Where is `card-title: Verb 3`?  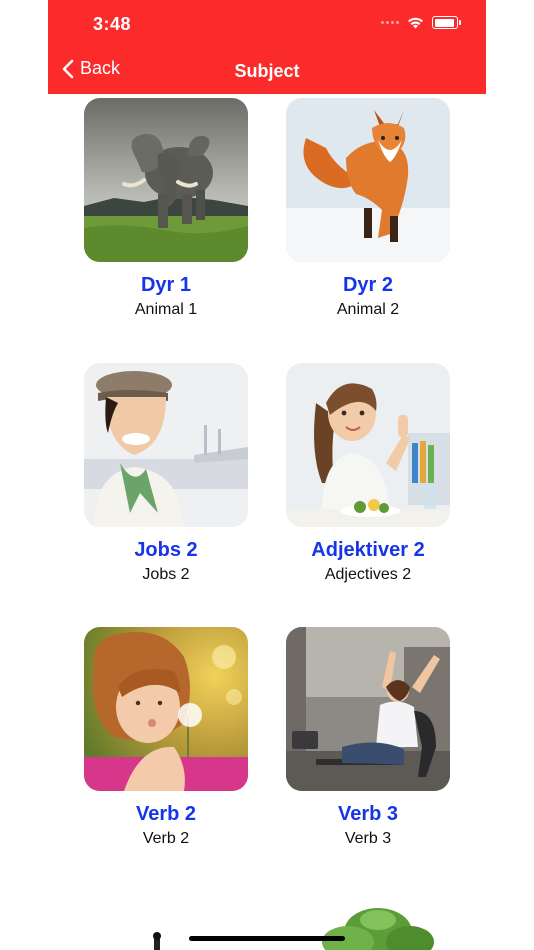 card-title: Verb 3 is located at coordinates (368, 814).